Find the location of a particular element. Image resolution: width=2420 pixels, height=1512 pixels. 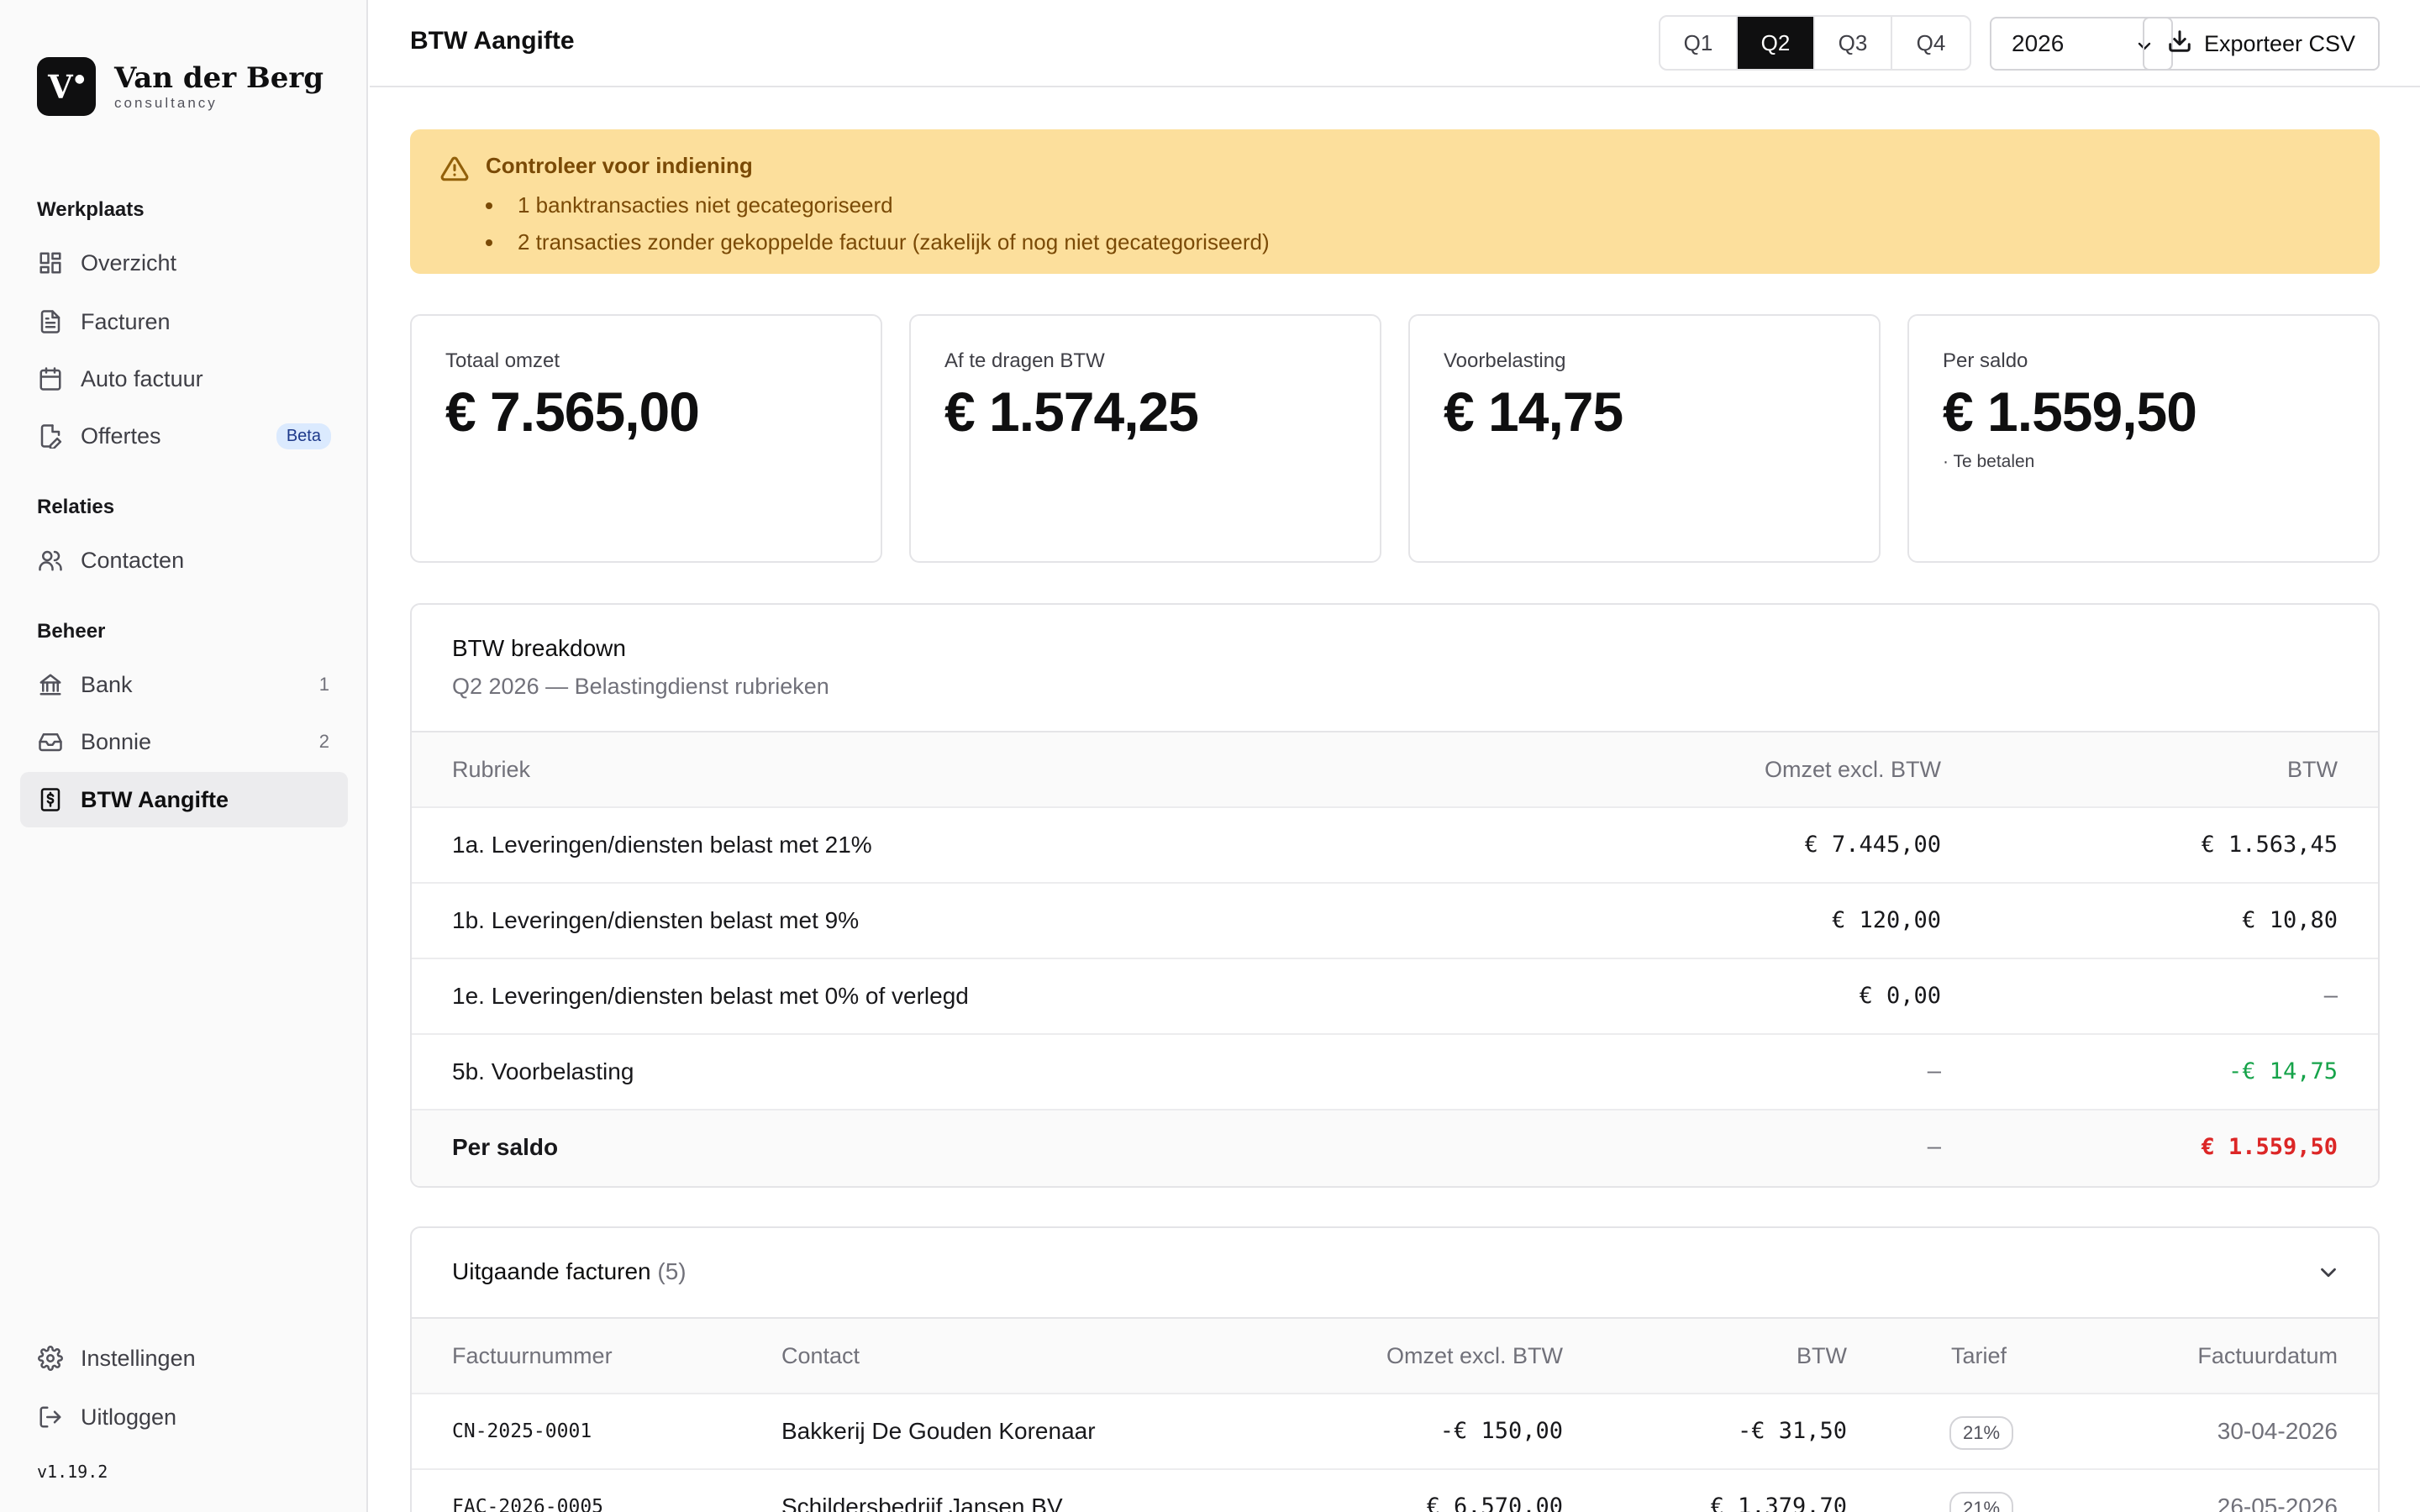

omzet-cell: € 0,00 is located at coordinates (1900, 996).